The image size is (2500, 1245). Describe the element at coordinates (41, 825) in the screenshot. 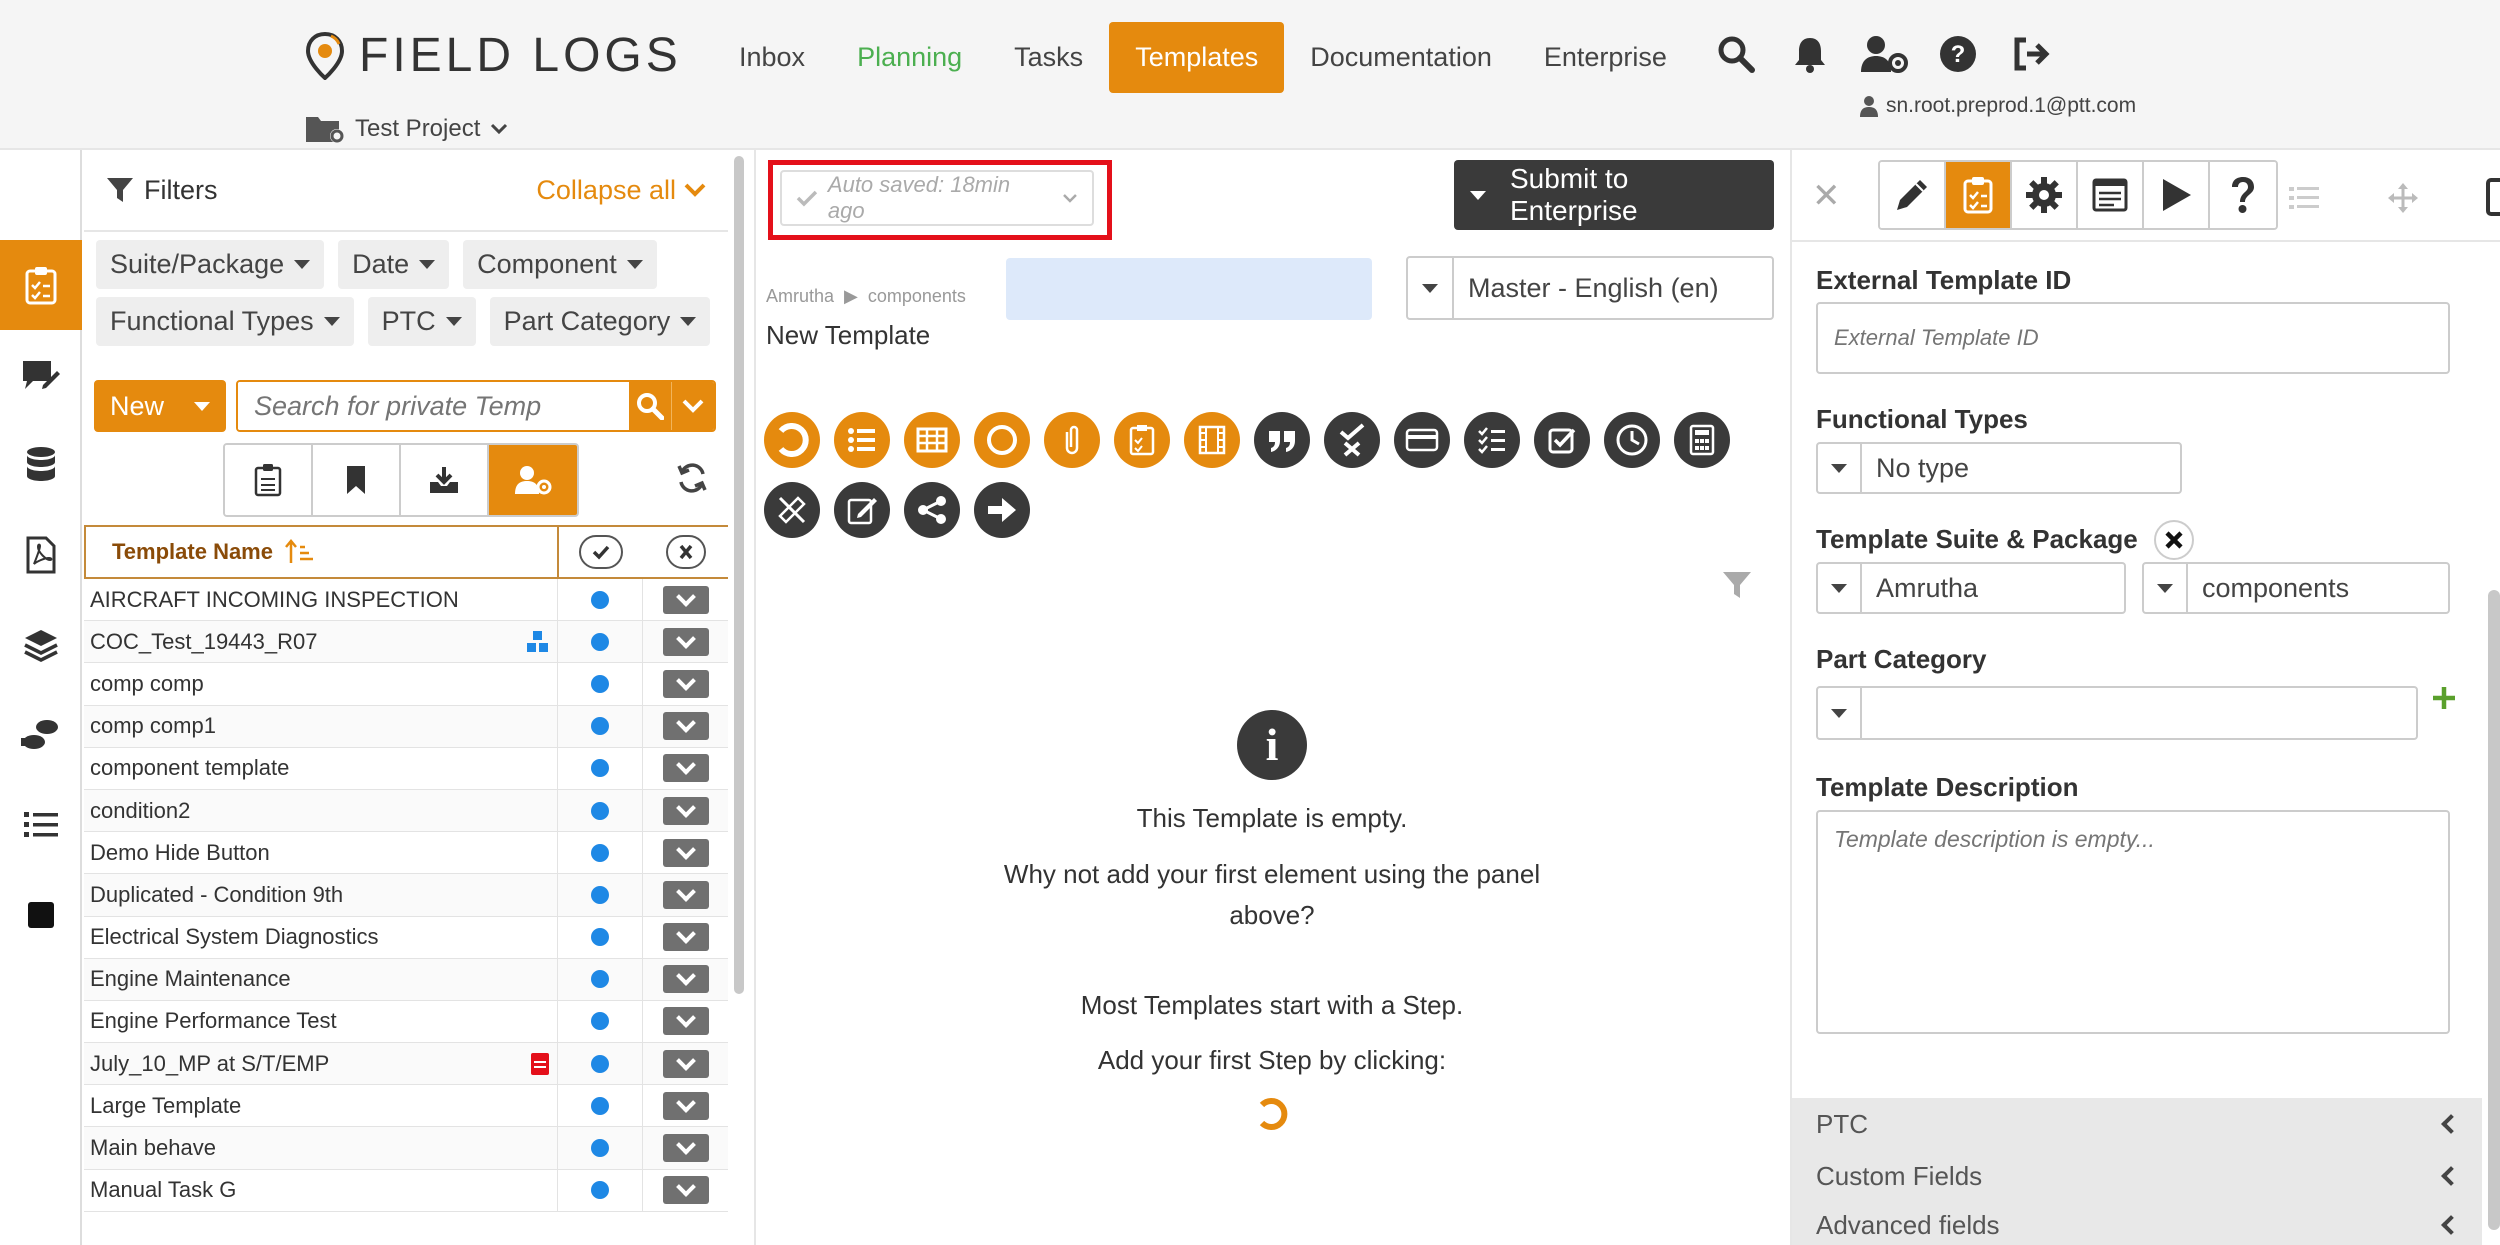

I see `rail-list-icon` at that location.